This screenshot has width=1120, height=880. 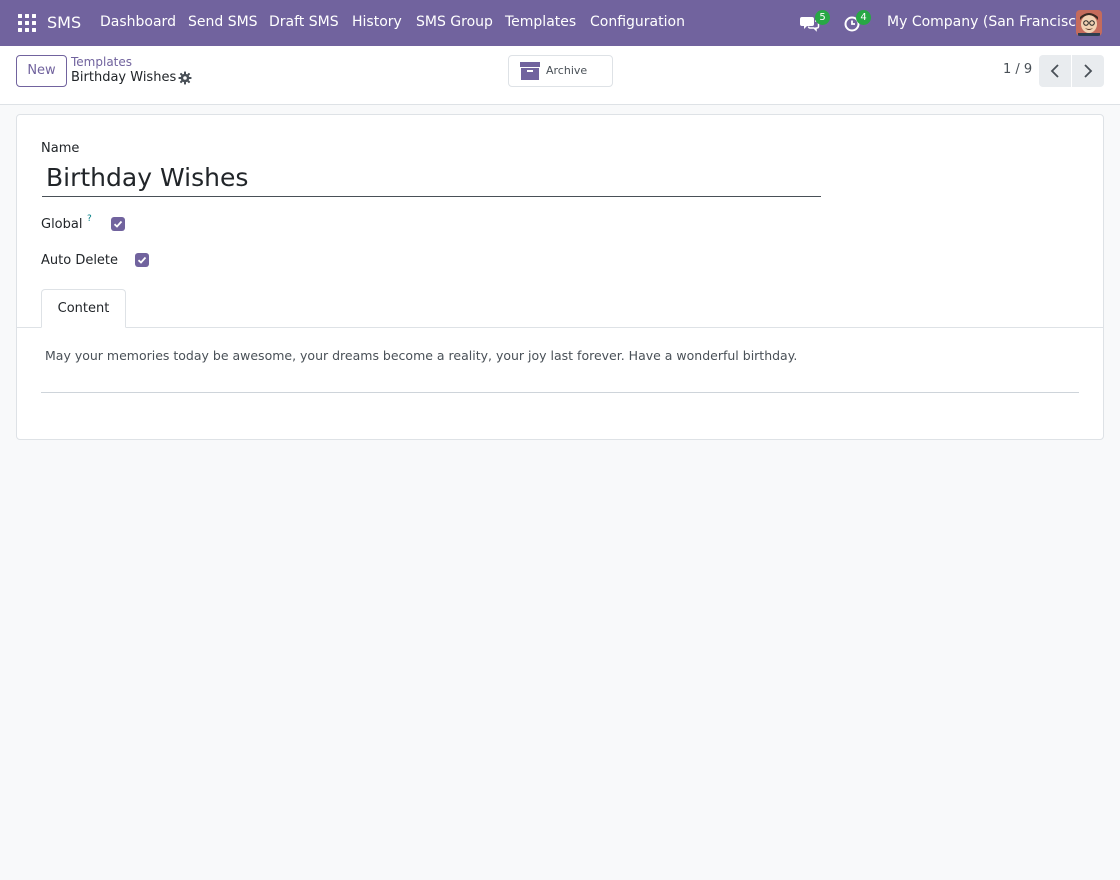 What do you see at coordinates (540, 22) in the screenshot?
I see `menu-templates: Templates` at bounding box center [540, 22].